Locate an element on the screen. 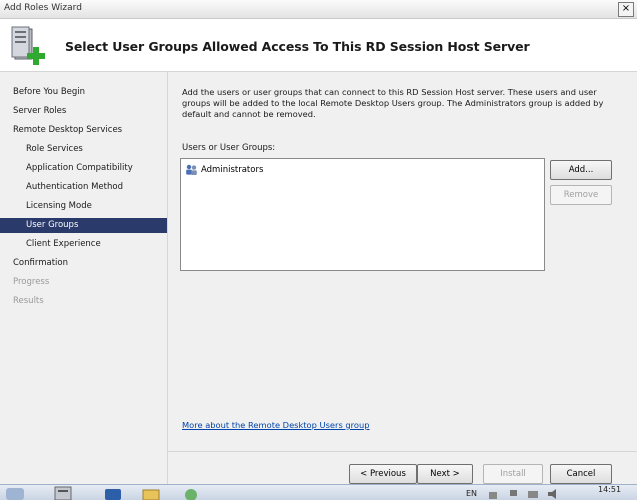  user-groups-listbox: Administrators is located at coordinates (362, 214).